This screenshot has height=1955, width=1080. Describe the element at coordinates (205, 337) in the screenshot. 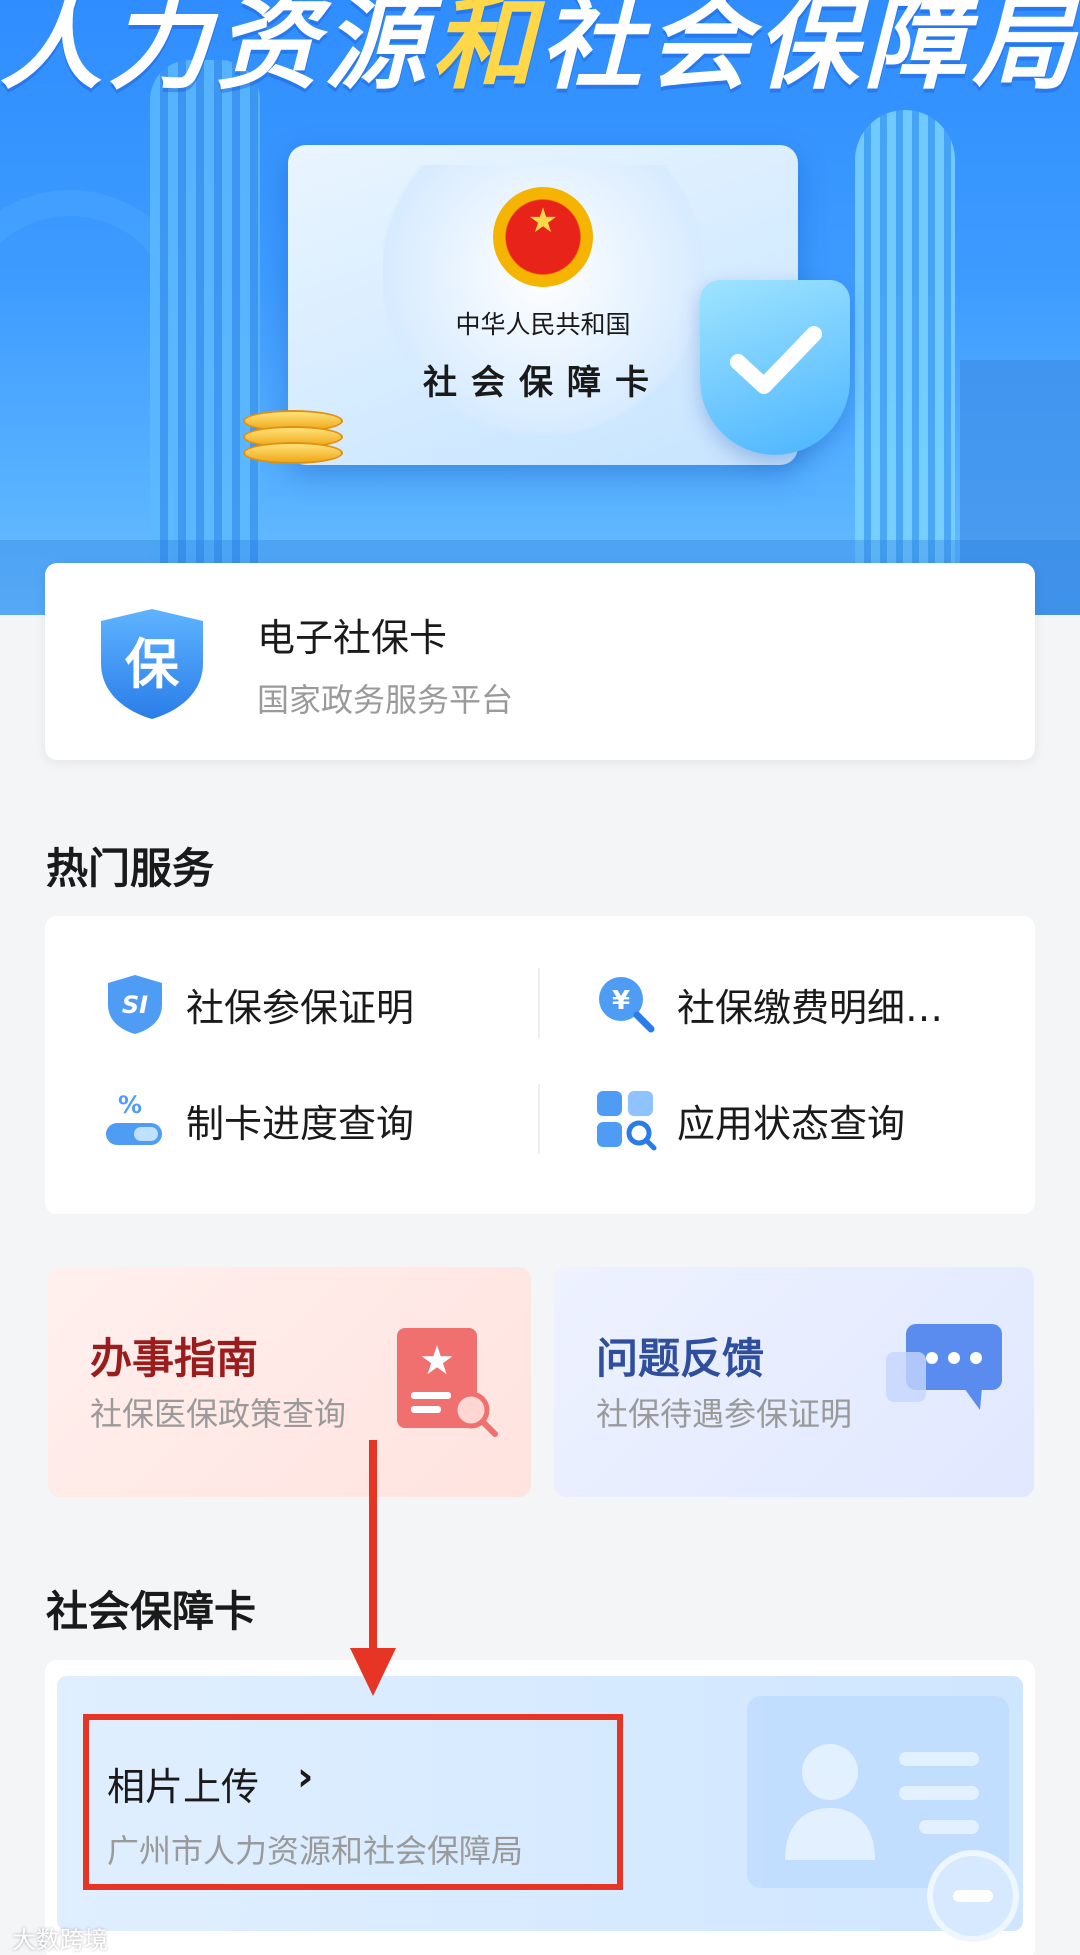

I see `tower-illustration-left` at that location.